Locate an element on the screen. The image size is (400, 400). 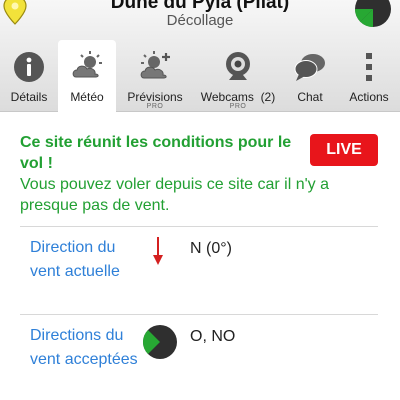
tab-label: Chat is located at coordinates (310, 97).